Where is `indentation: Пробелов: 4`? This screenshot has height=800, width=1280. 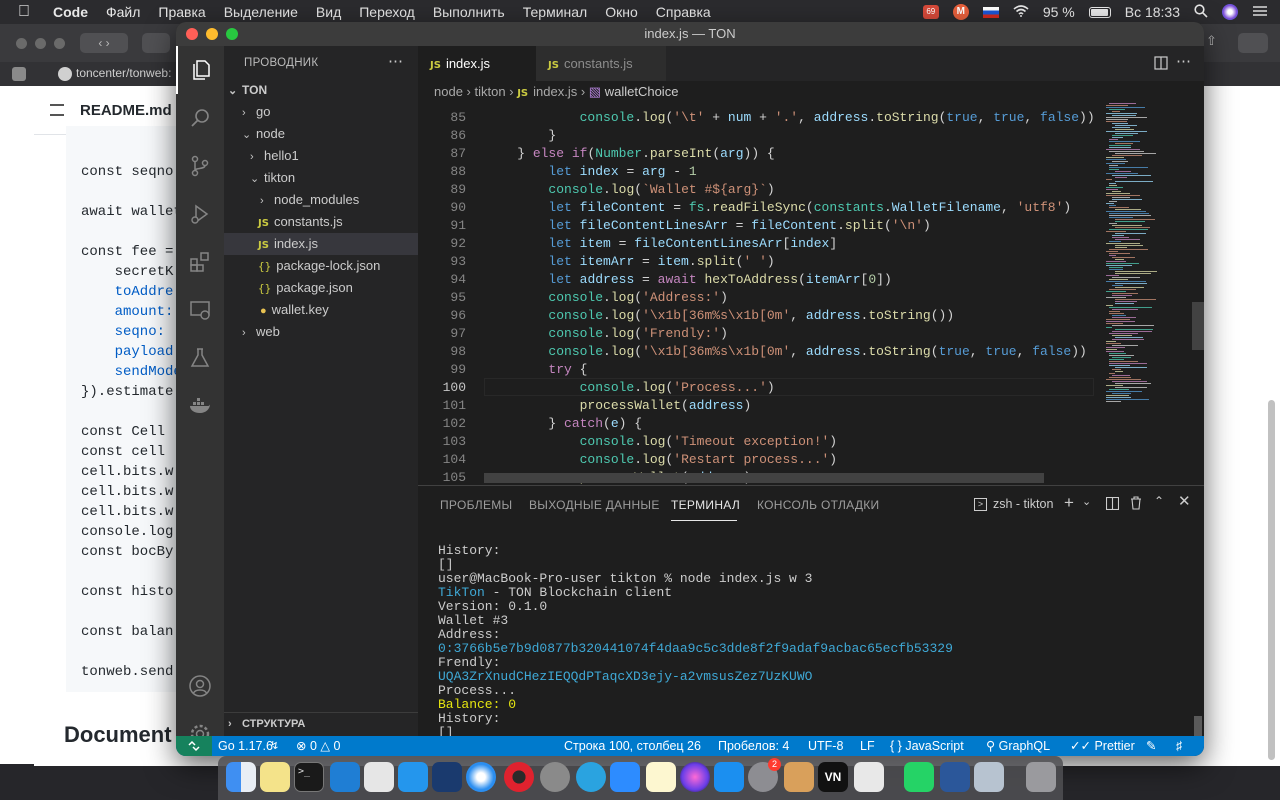 indentation: Пробелов: 4 is located at coordinates (753, 746).